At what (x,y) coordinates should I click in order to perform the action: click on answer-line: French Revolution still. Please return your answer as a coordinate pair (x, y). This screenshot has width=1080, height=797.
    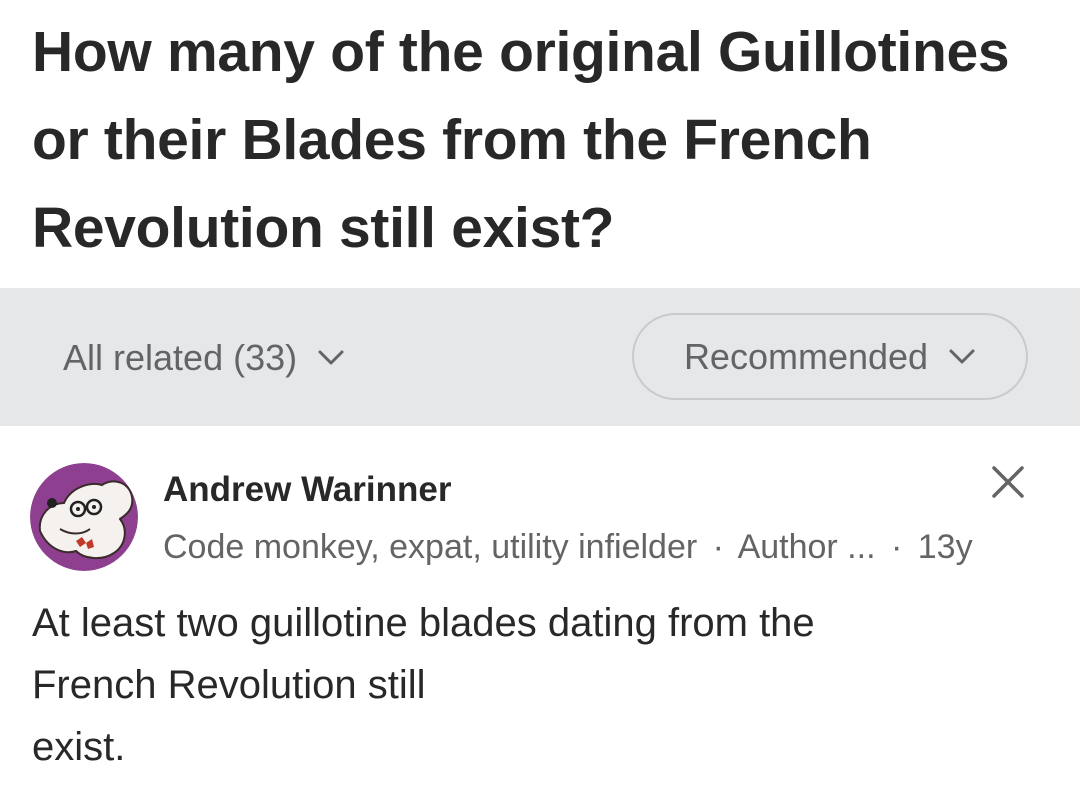
    Looking at the image, I should click on (229, 685).